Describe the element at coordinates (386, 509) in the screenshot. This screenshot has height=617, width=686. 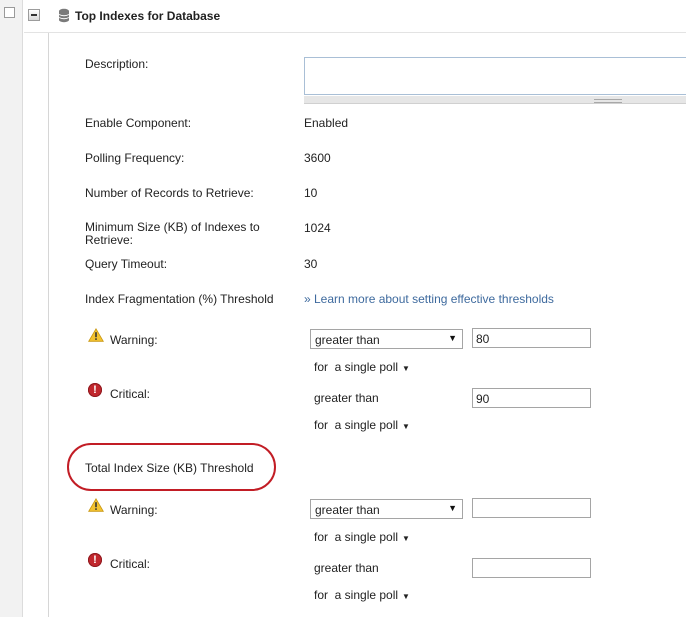
I see `size-warning-operator-select: greater than ▼` at that location.